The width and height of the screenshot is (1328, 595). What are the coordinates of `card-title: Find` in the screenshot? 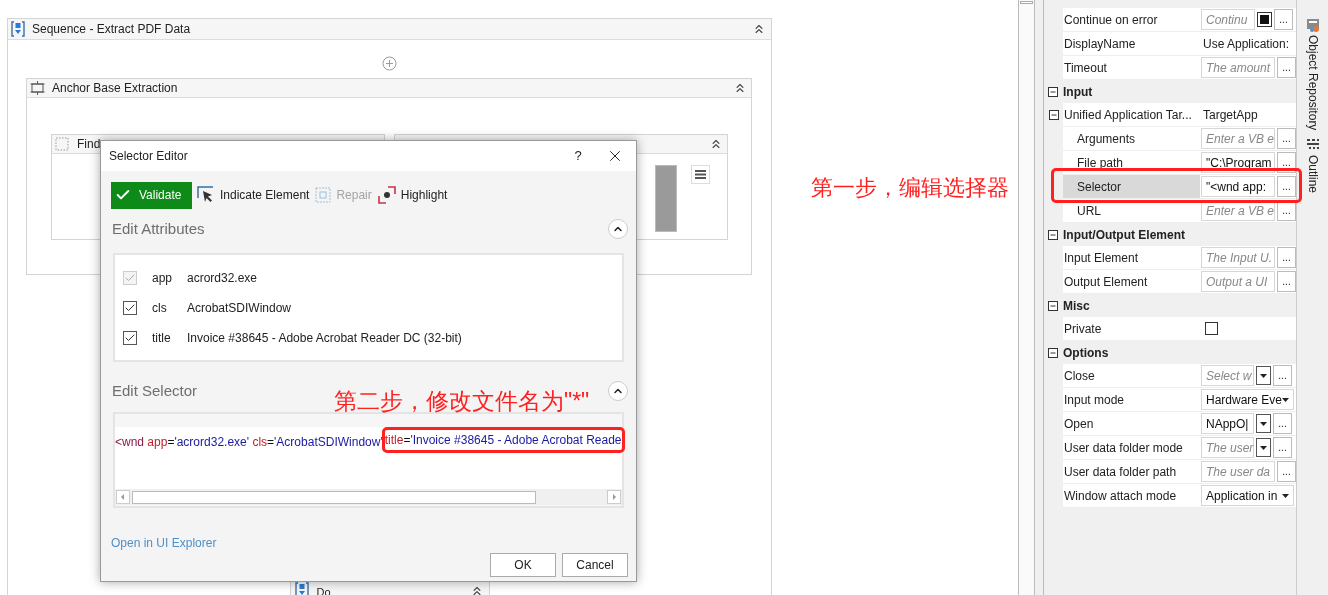 It's located at (89, 144).